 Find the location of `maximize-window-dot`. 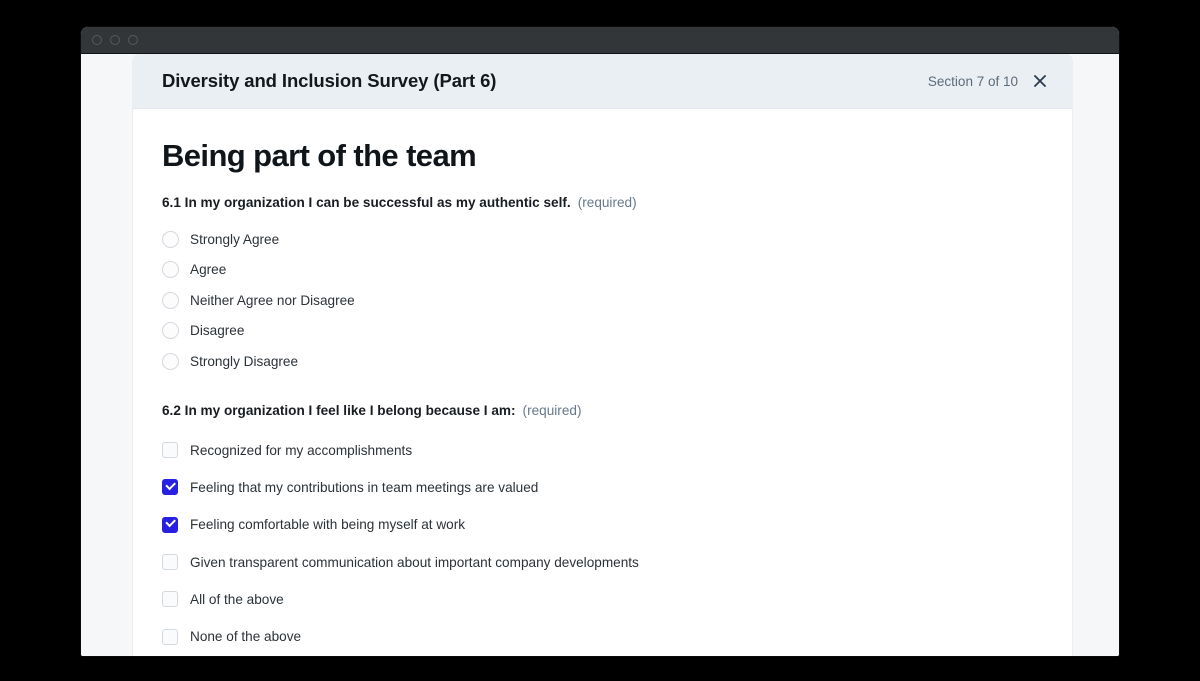

maximize-window-dot is located at coordinates (133, 40).